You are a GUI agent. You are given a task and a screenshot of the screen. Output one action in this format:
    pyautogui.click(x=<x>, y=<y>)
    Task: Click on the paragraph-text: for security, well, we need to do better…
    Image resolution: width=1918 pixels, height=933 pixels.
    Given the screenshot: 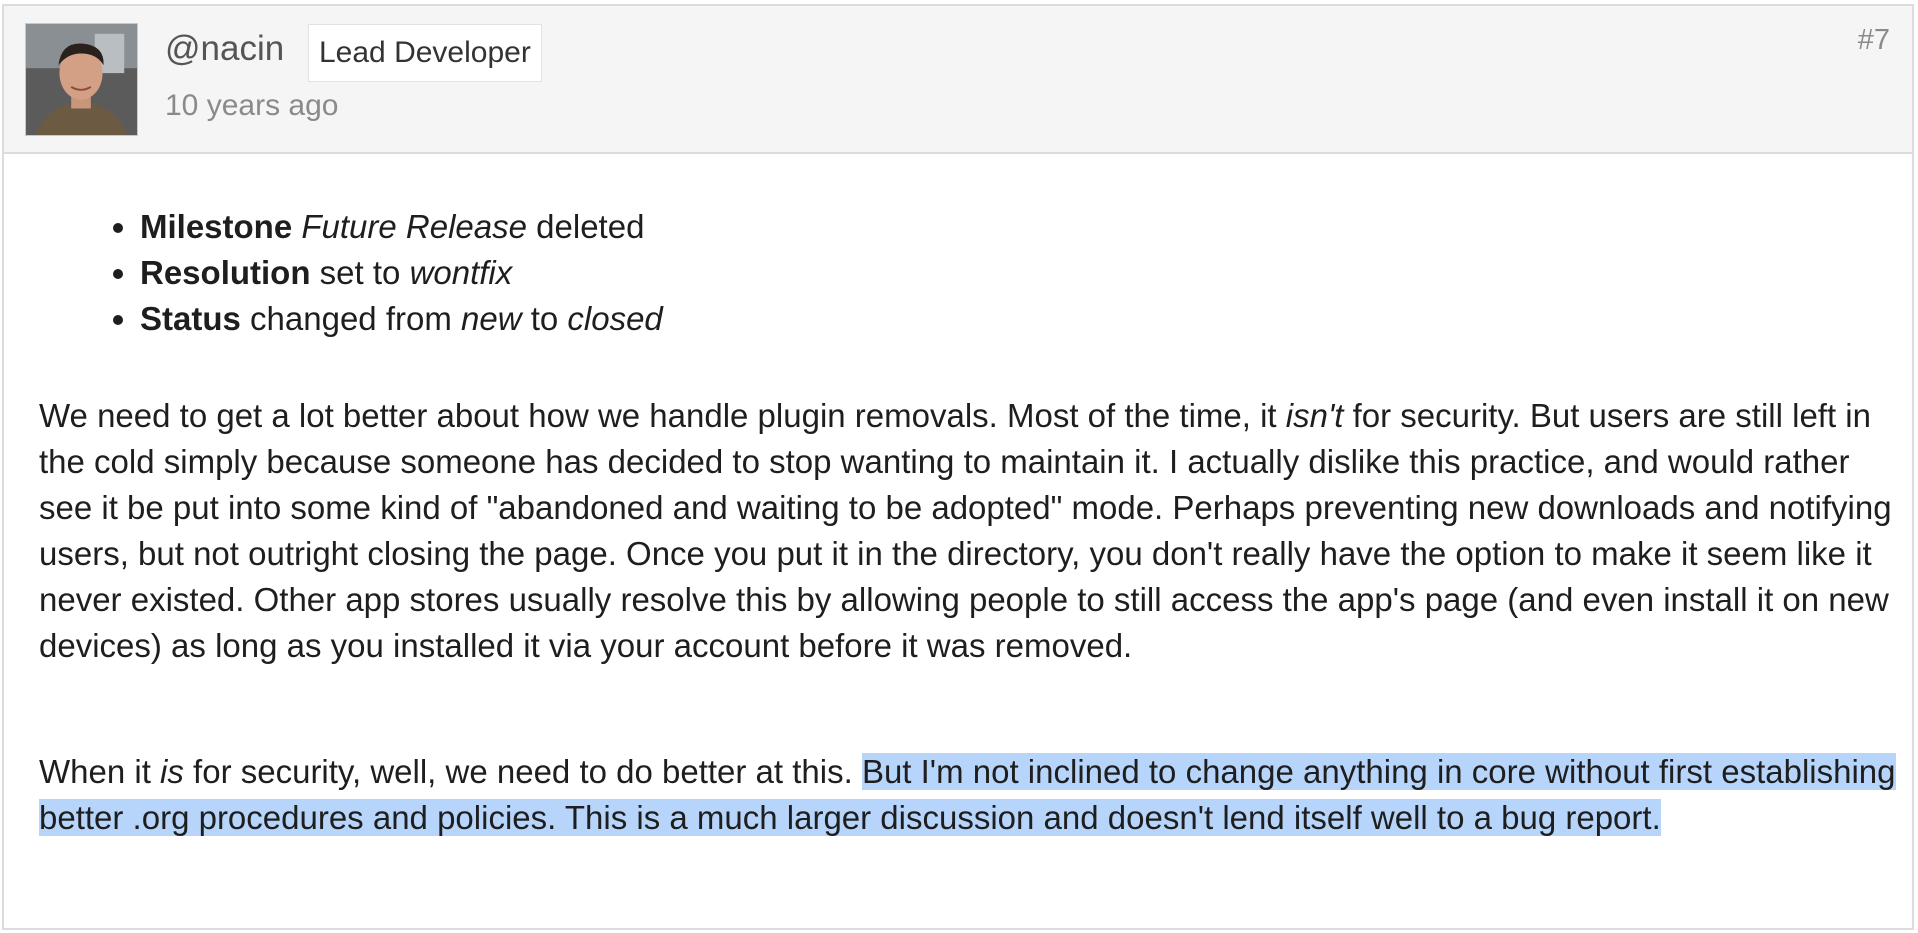 What is the action you would take?
    pyautogui.click(x=522, y=771)
    